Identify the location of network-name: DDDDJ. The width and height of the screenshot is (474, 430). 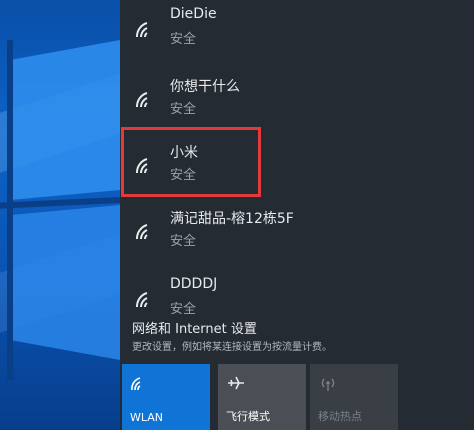
(194, 284).